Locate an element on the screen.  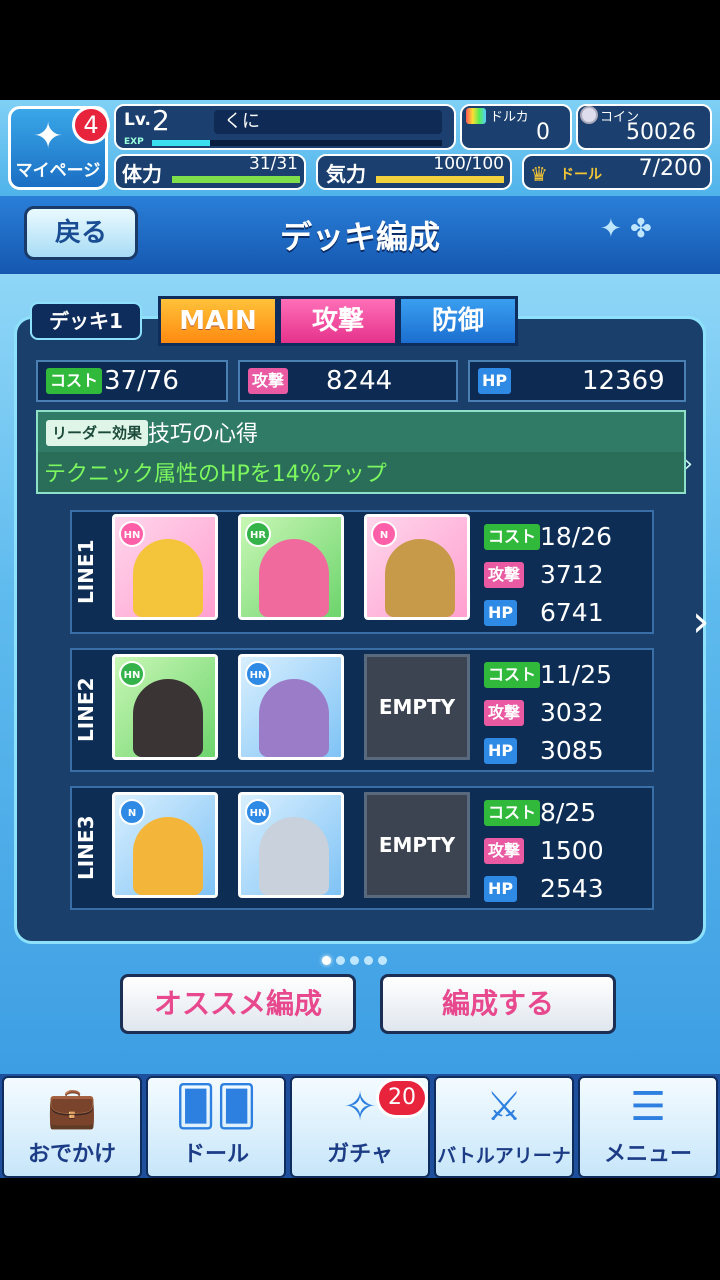
deck-attack-value: 8244 is located at coordinates (359, 381).